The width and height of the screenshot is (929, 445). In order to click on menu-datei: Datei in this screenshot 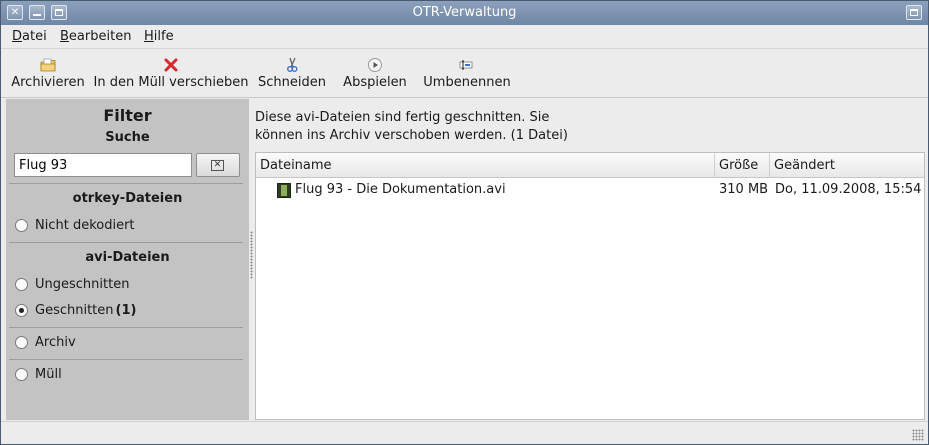, I will do `click(29, 36)`.